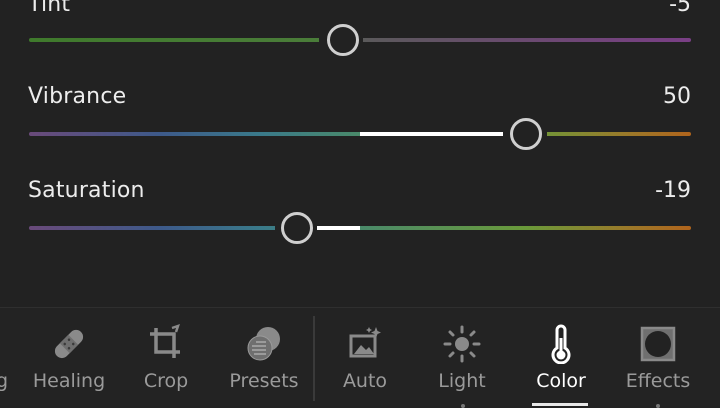 Image resolution: width=720 pixels, height=408 pixels. Describe the element at coordinates (264, 381) in the screenshot. I see `tool-presets-label: Presets` at that location.